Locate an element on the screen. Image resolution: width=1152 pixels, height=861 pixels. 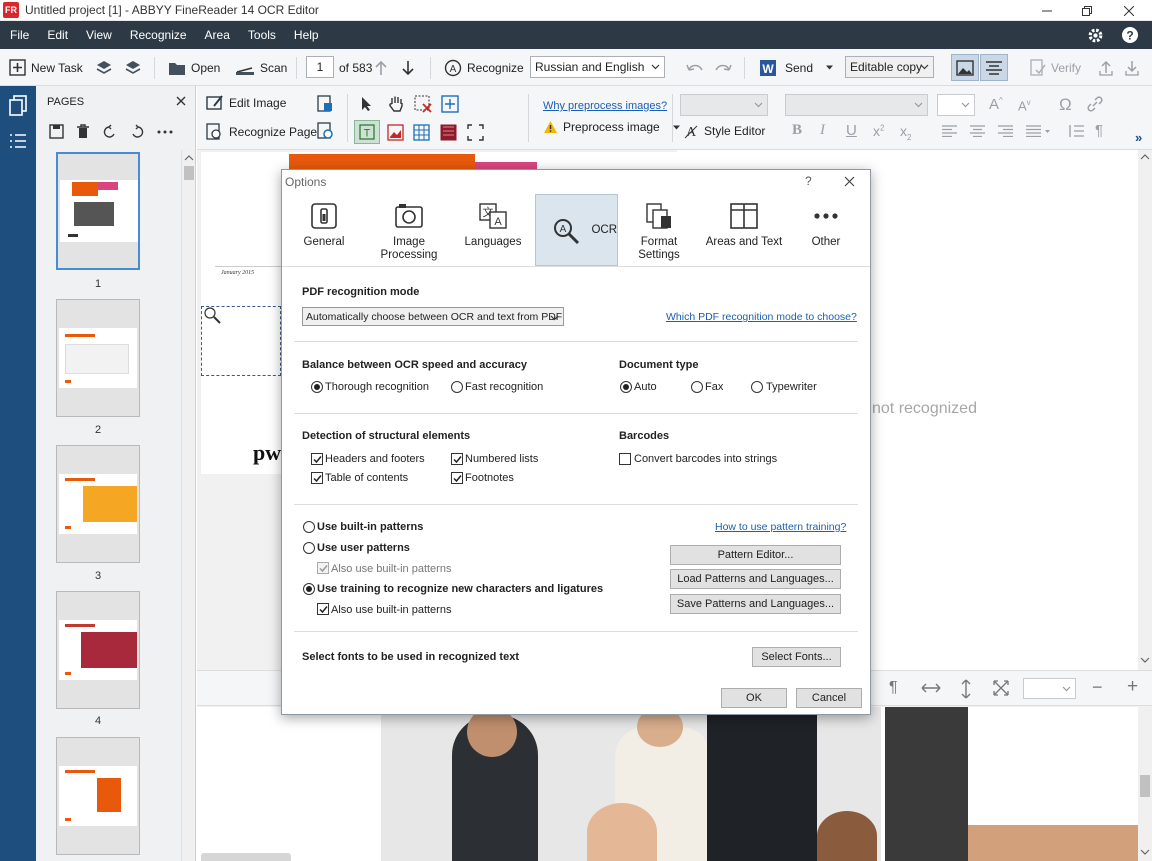
barcode-area-tool is located at coordinates (475, 132).